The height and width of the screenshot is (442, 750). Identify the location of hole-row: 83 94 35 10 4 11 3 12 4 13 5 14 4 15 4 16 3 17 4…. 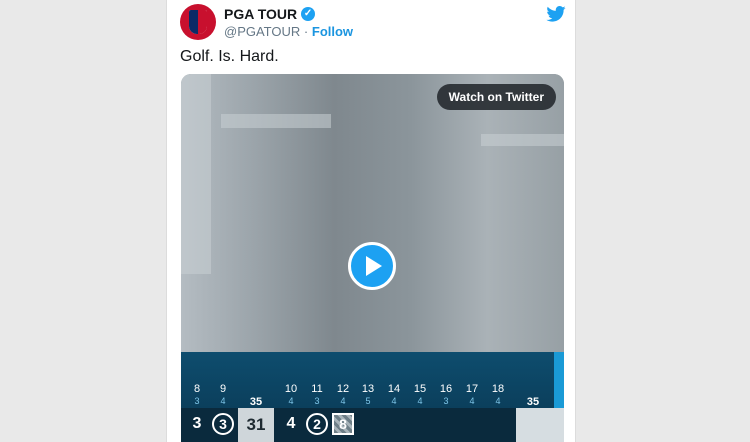
(372, 396).